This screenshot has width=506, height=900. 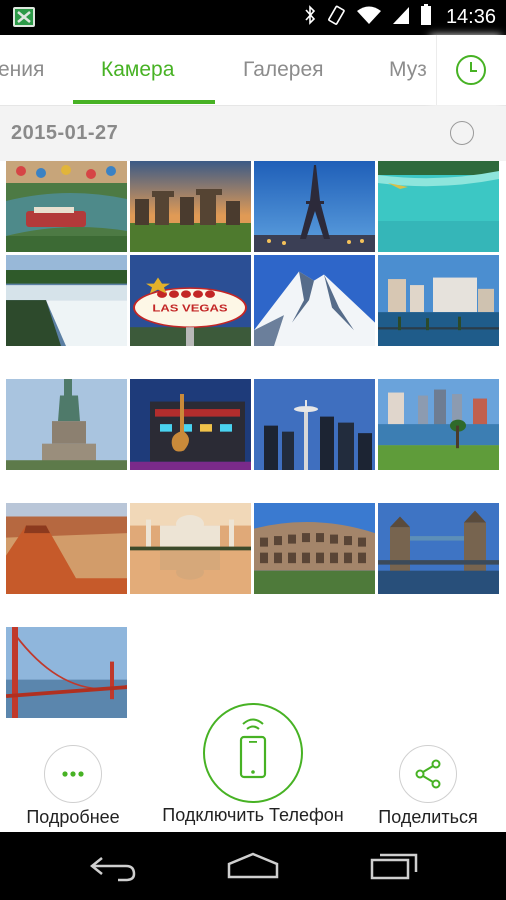 I want to click on statue-of-liberty-photo, so click(x=66, y=424).